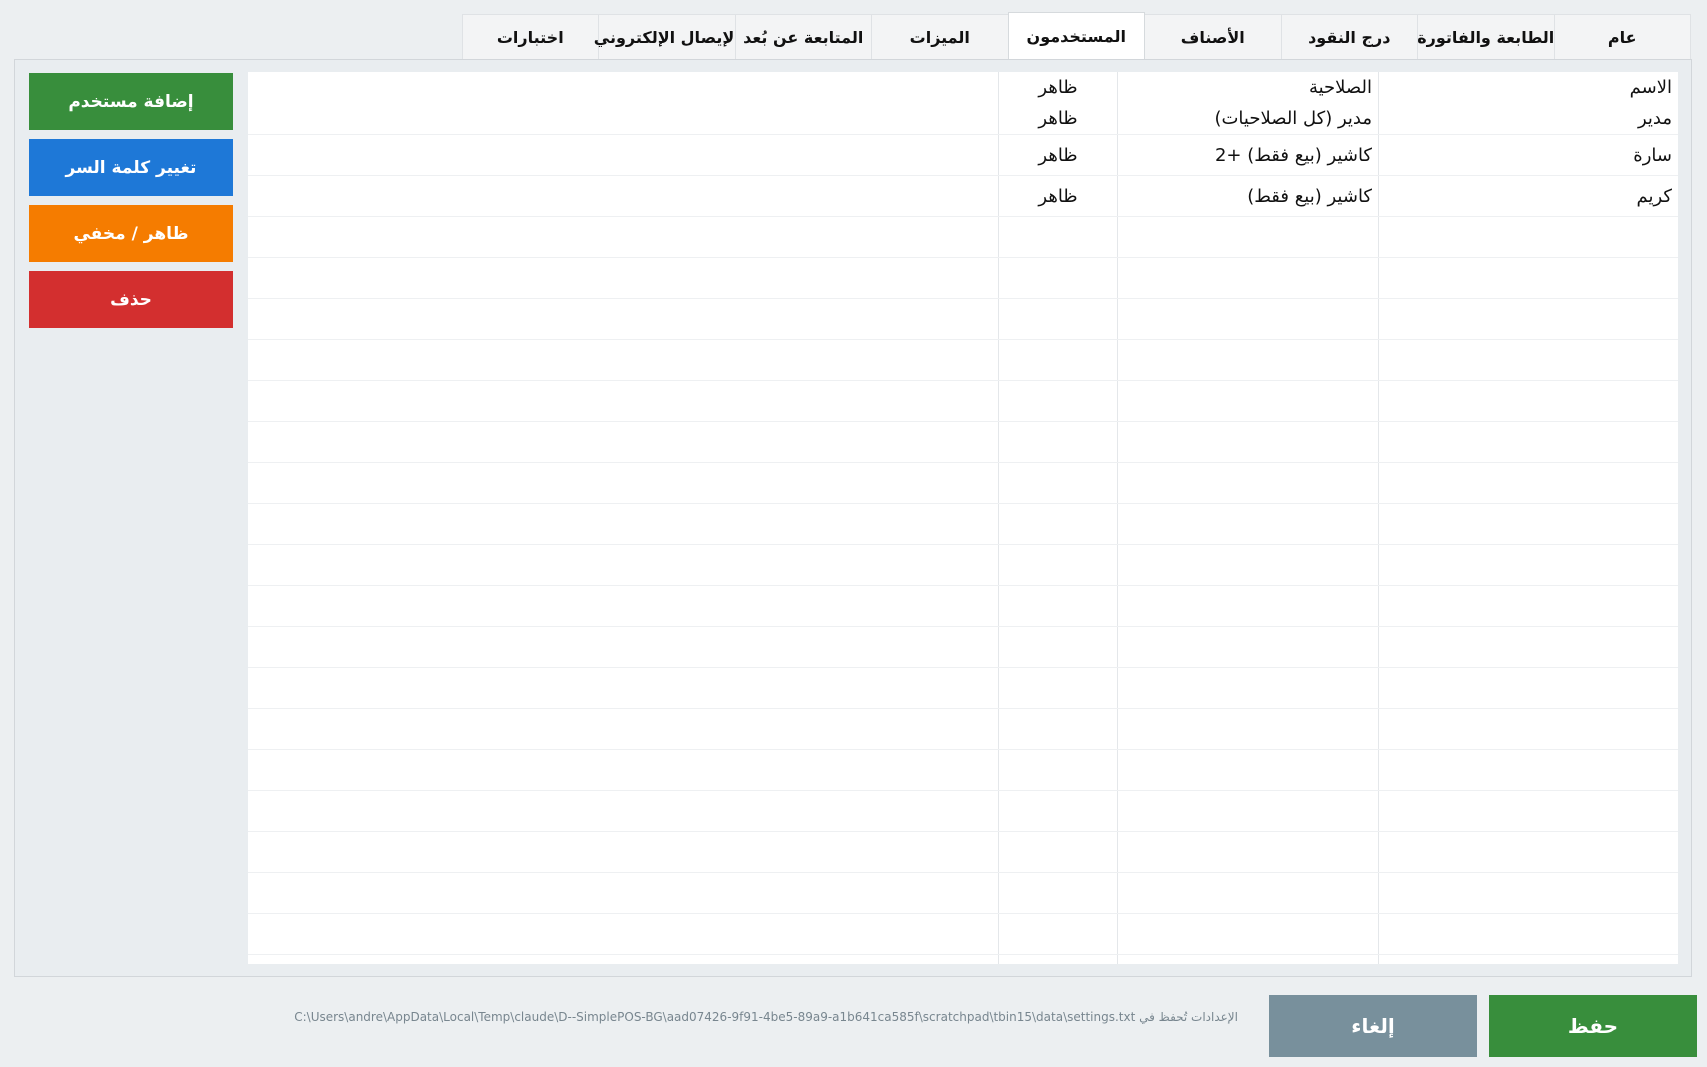 This screenshot has width=1707, height=1067. Describe the element at coordinates (623, 87) in the screenshot. I see `column-header-empty` at that location.